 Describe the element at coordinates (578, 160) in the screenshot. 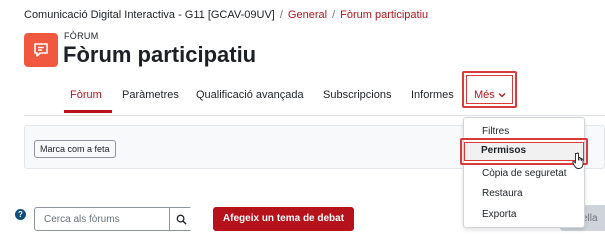

I see `hand-cursor-icon` at that location.